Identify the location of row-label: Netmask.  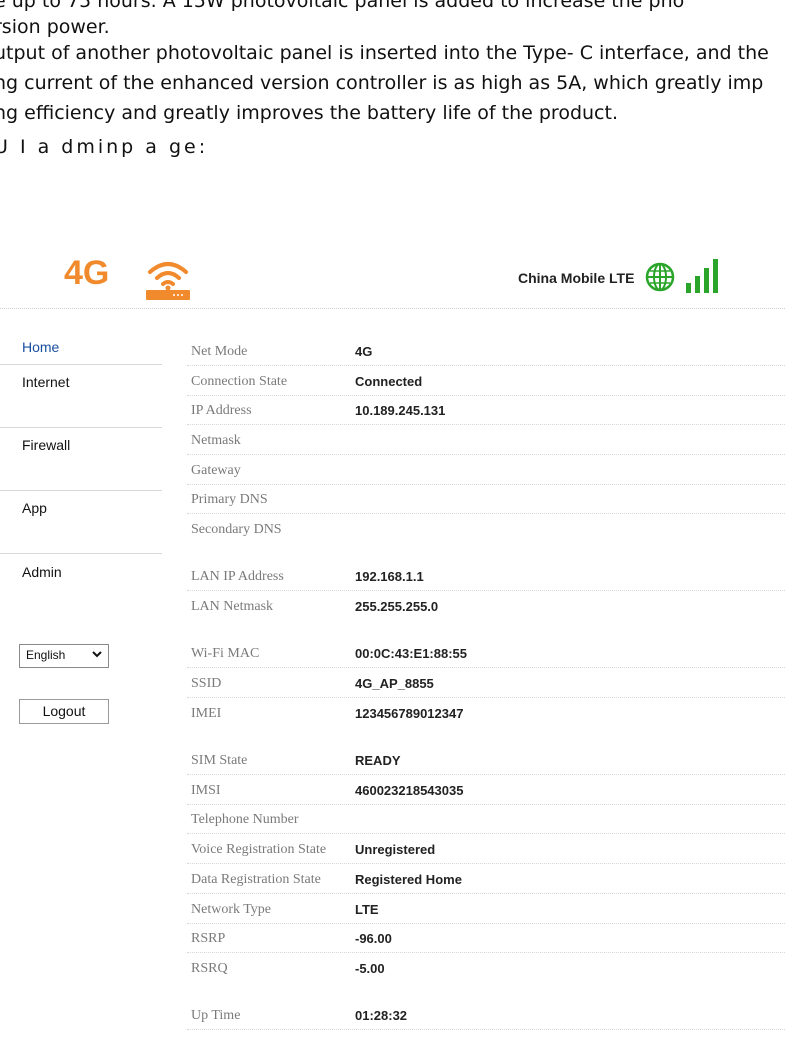
(216, 440).